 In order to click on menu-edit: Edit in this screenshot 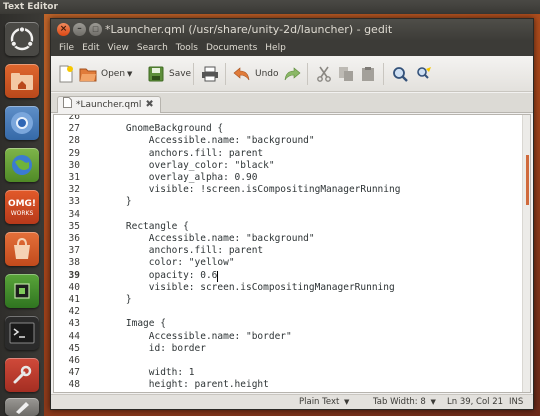, I will do `click(90, 48)`.